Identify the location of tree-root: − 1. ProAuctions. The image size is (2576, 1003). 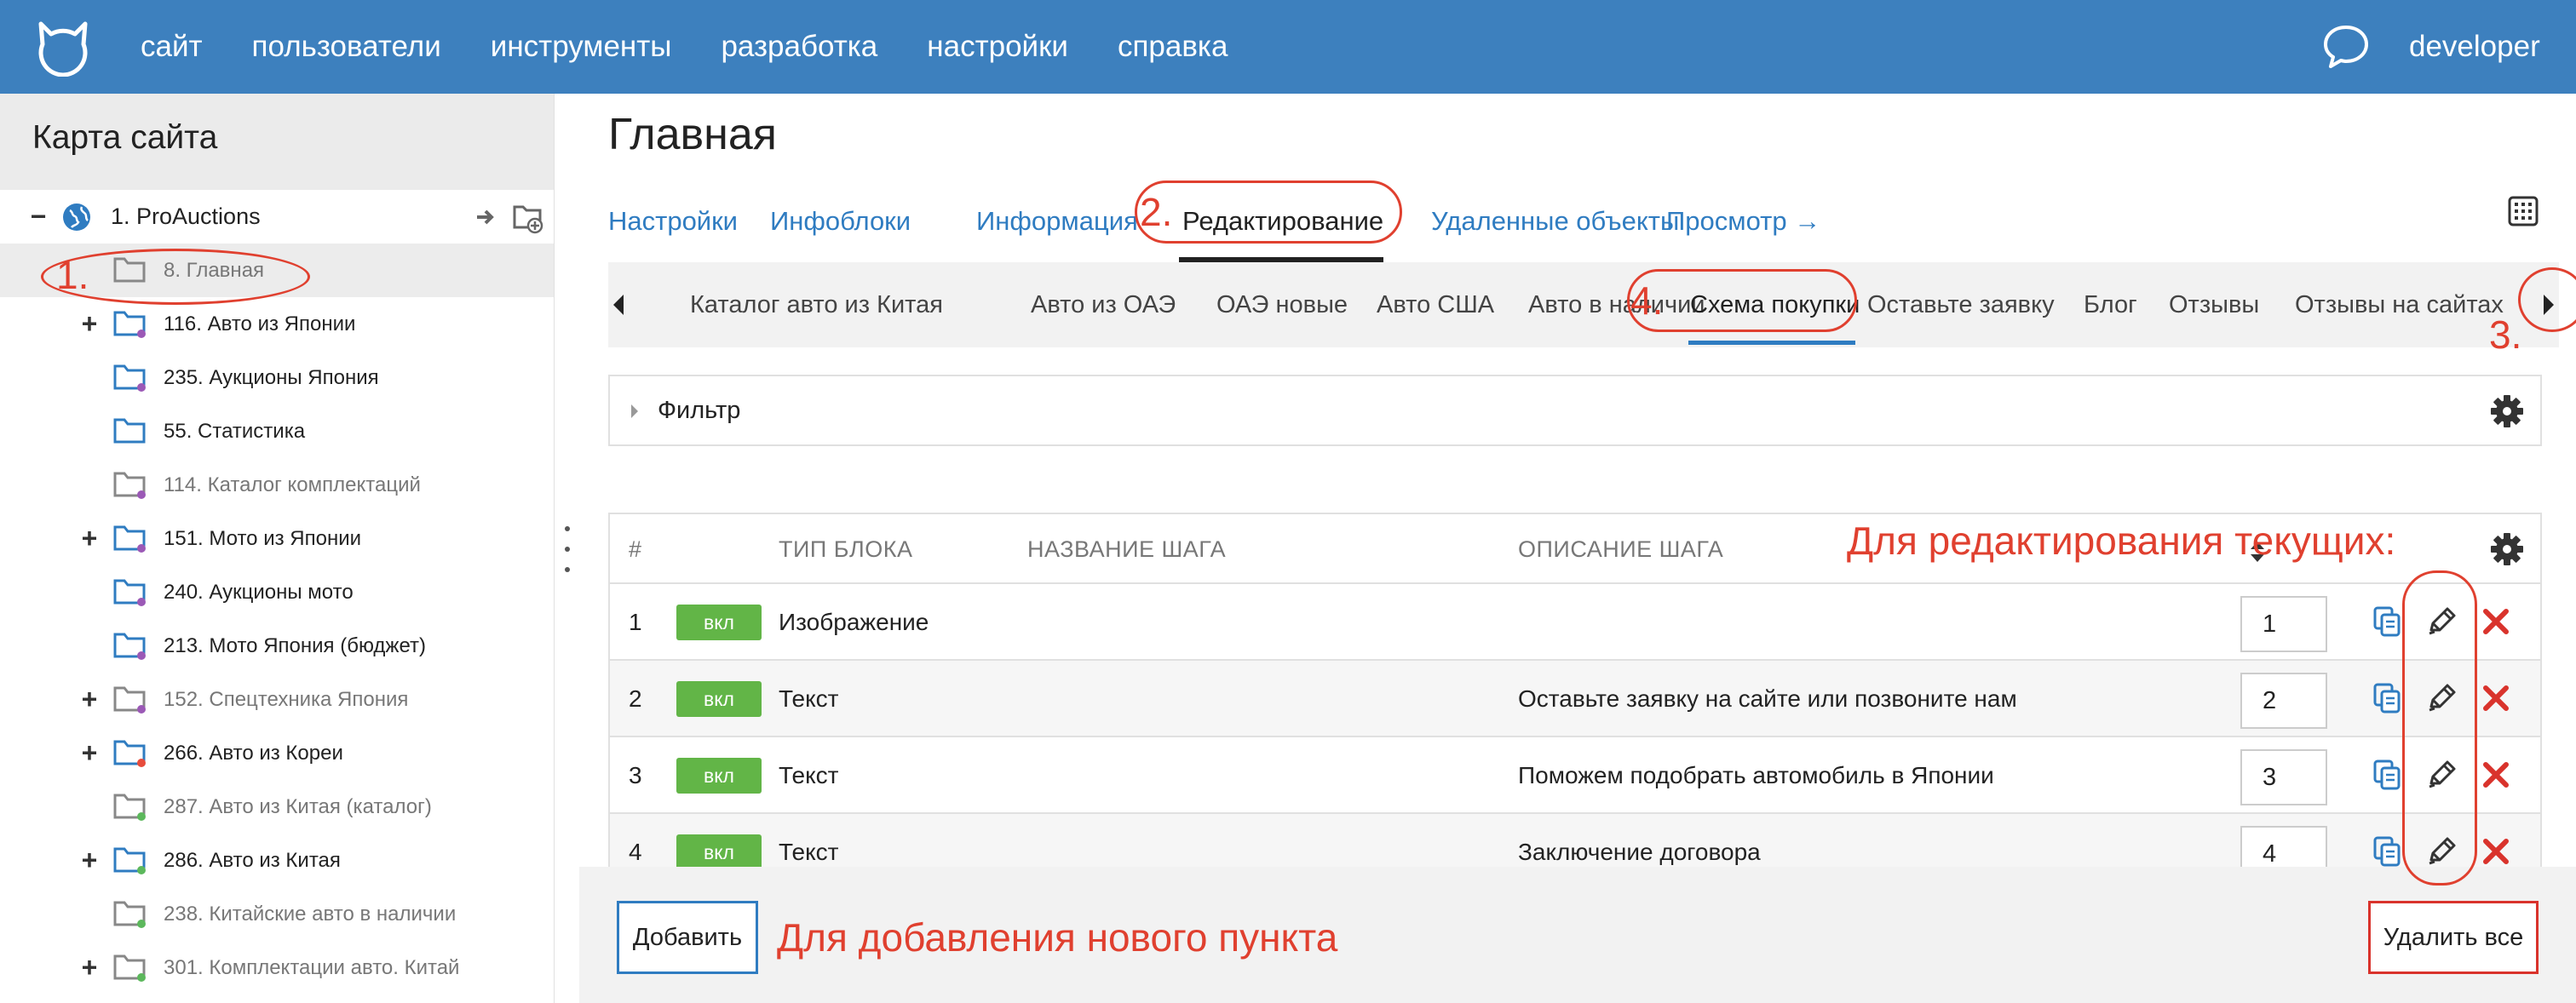
(277, 217).